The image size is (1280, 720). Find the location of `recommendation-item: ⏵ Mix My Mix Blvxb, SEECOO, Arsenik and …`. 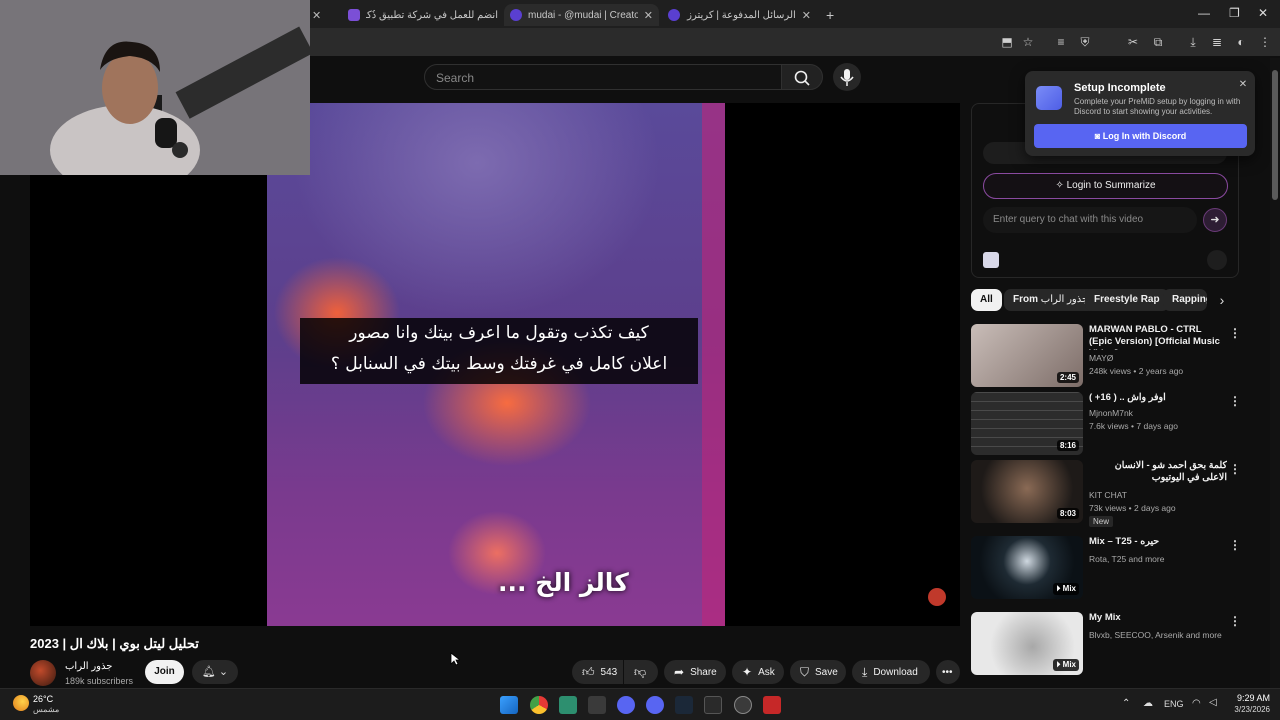

recommendation-item: ⏵ Mix My Mix Blvxb, SEECOO, Arsenik and … is located at coordinates (1106, 645).